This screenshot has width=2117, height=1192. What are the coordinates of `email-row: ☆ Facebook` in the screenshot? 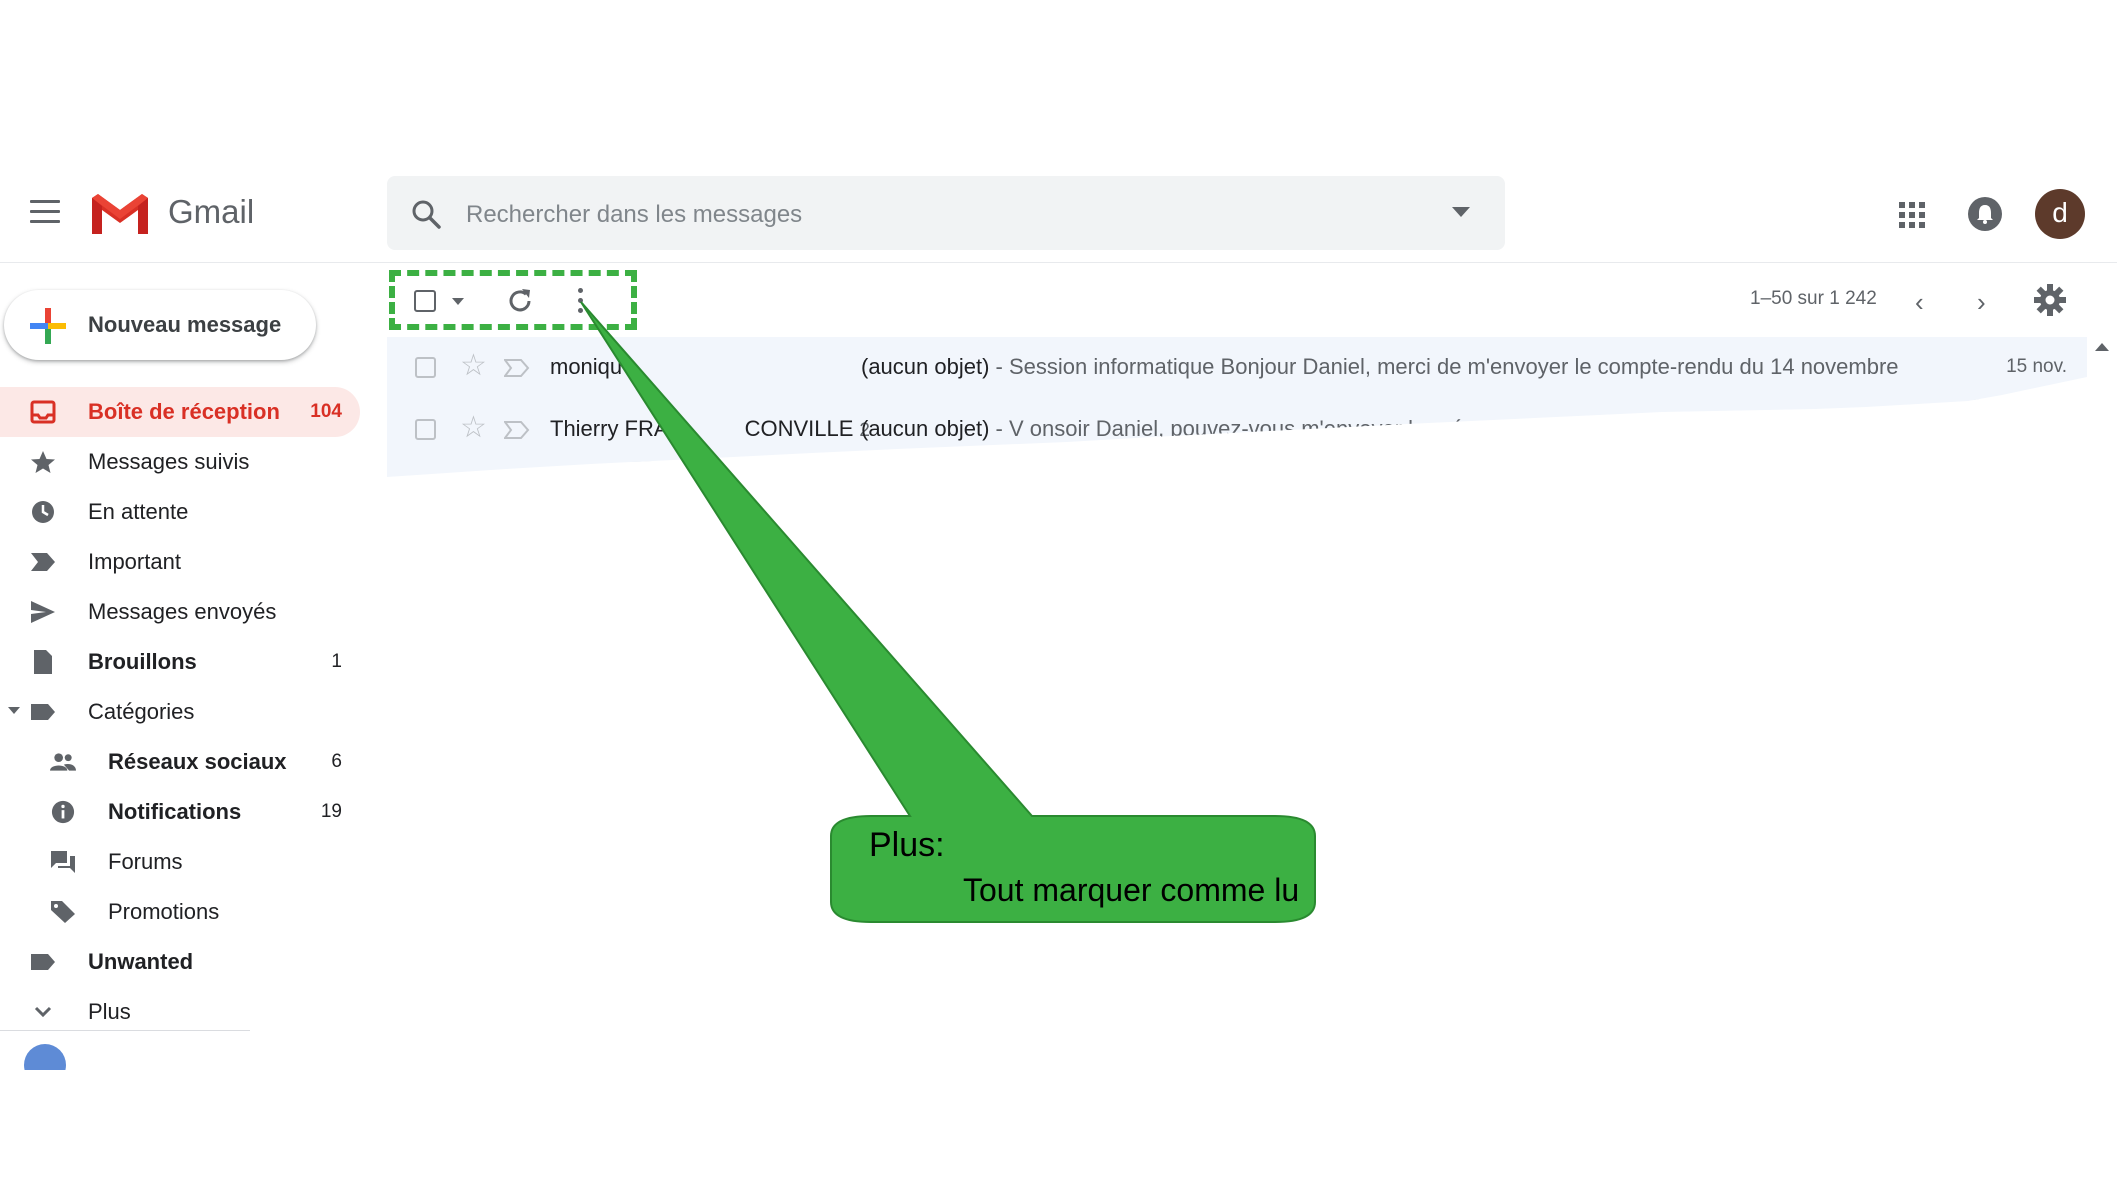 It's located at (1237, 740).